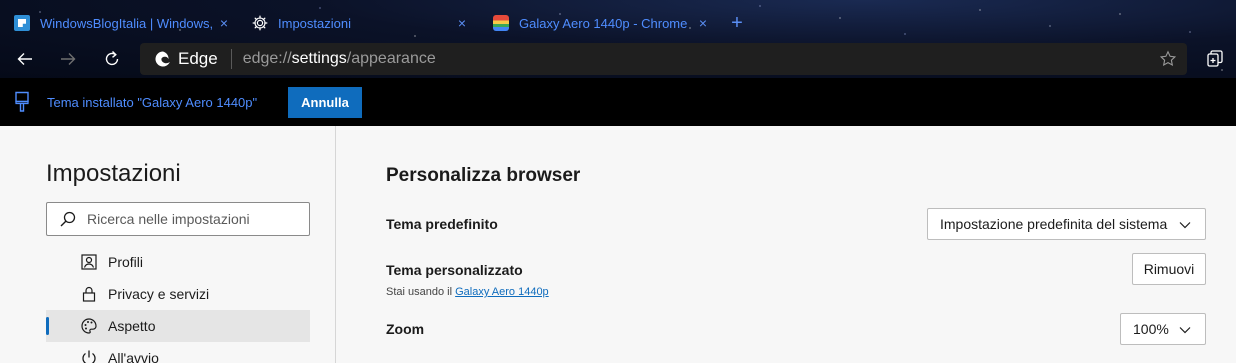 The height and width of the screenshot is (363, 1236). What do you see at coordinates (1215, 59) in the screenshot?
I see `collections-icon` at bounding box center [1215, 59].